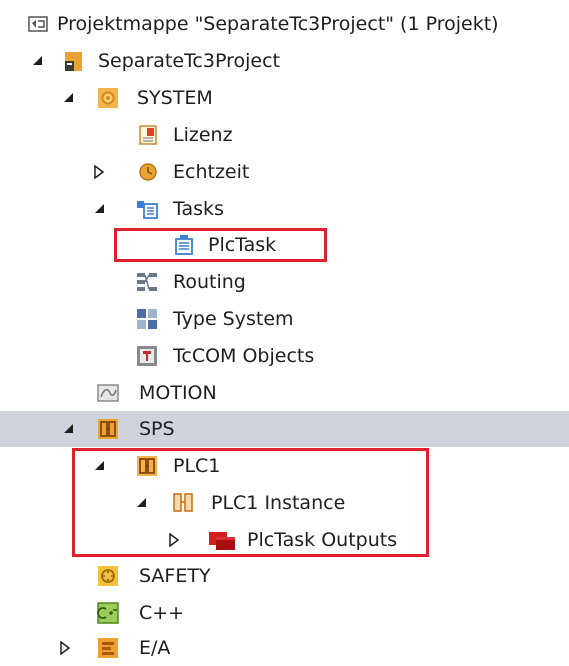 This screenshot has width=569, height=666. Describe the element at coordinates (148, 135) in the screenshot. I see `license-icon` at that location.